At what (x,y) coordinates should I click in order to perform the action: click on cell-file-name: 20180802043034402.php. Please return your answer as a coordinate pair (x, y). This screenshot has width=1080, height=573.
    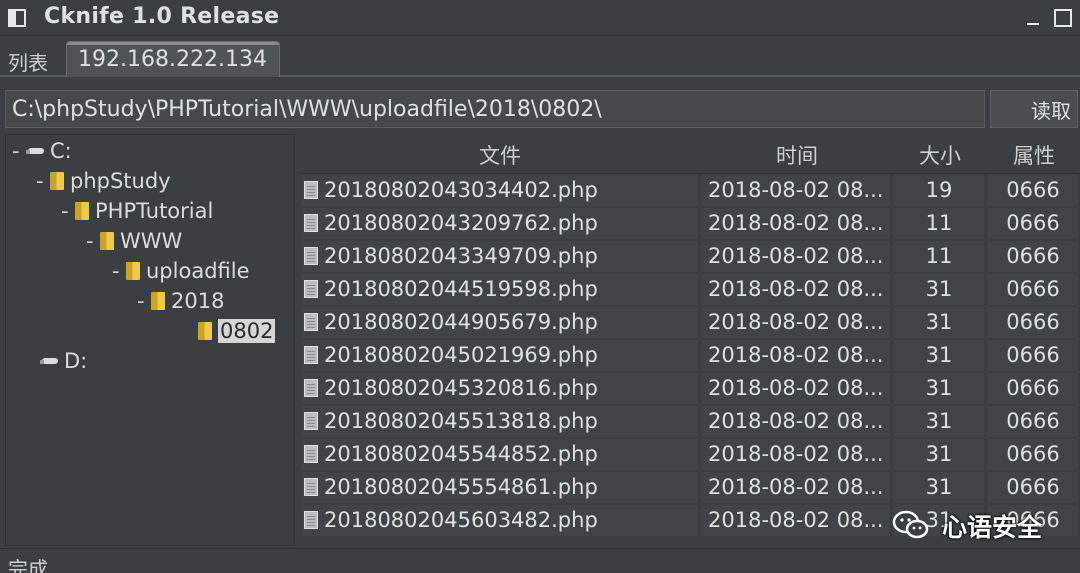
    Looking at the image, I should click on (501, 190).